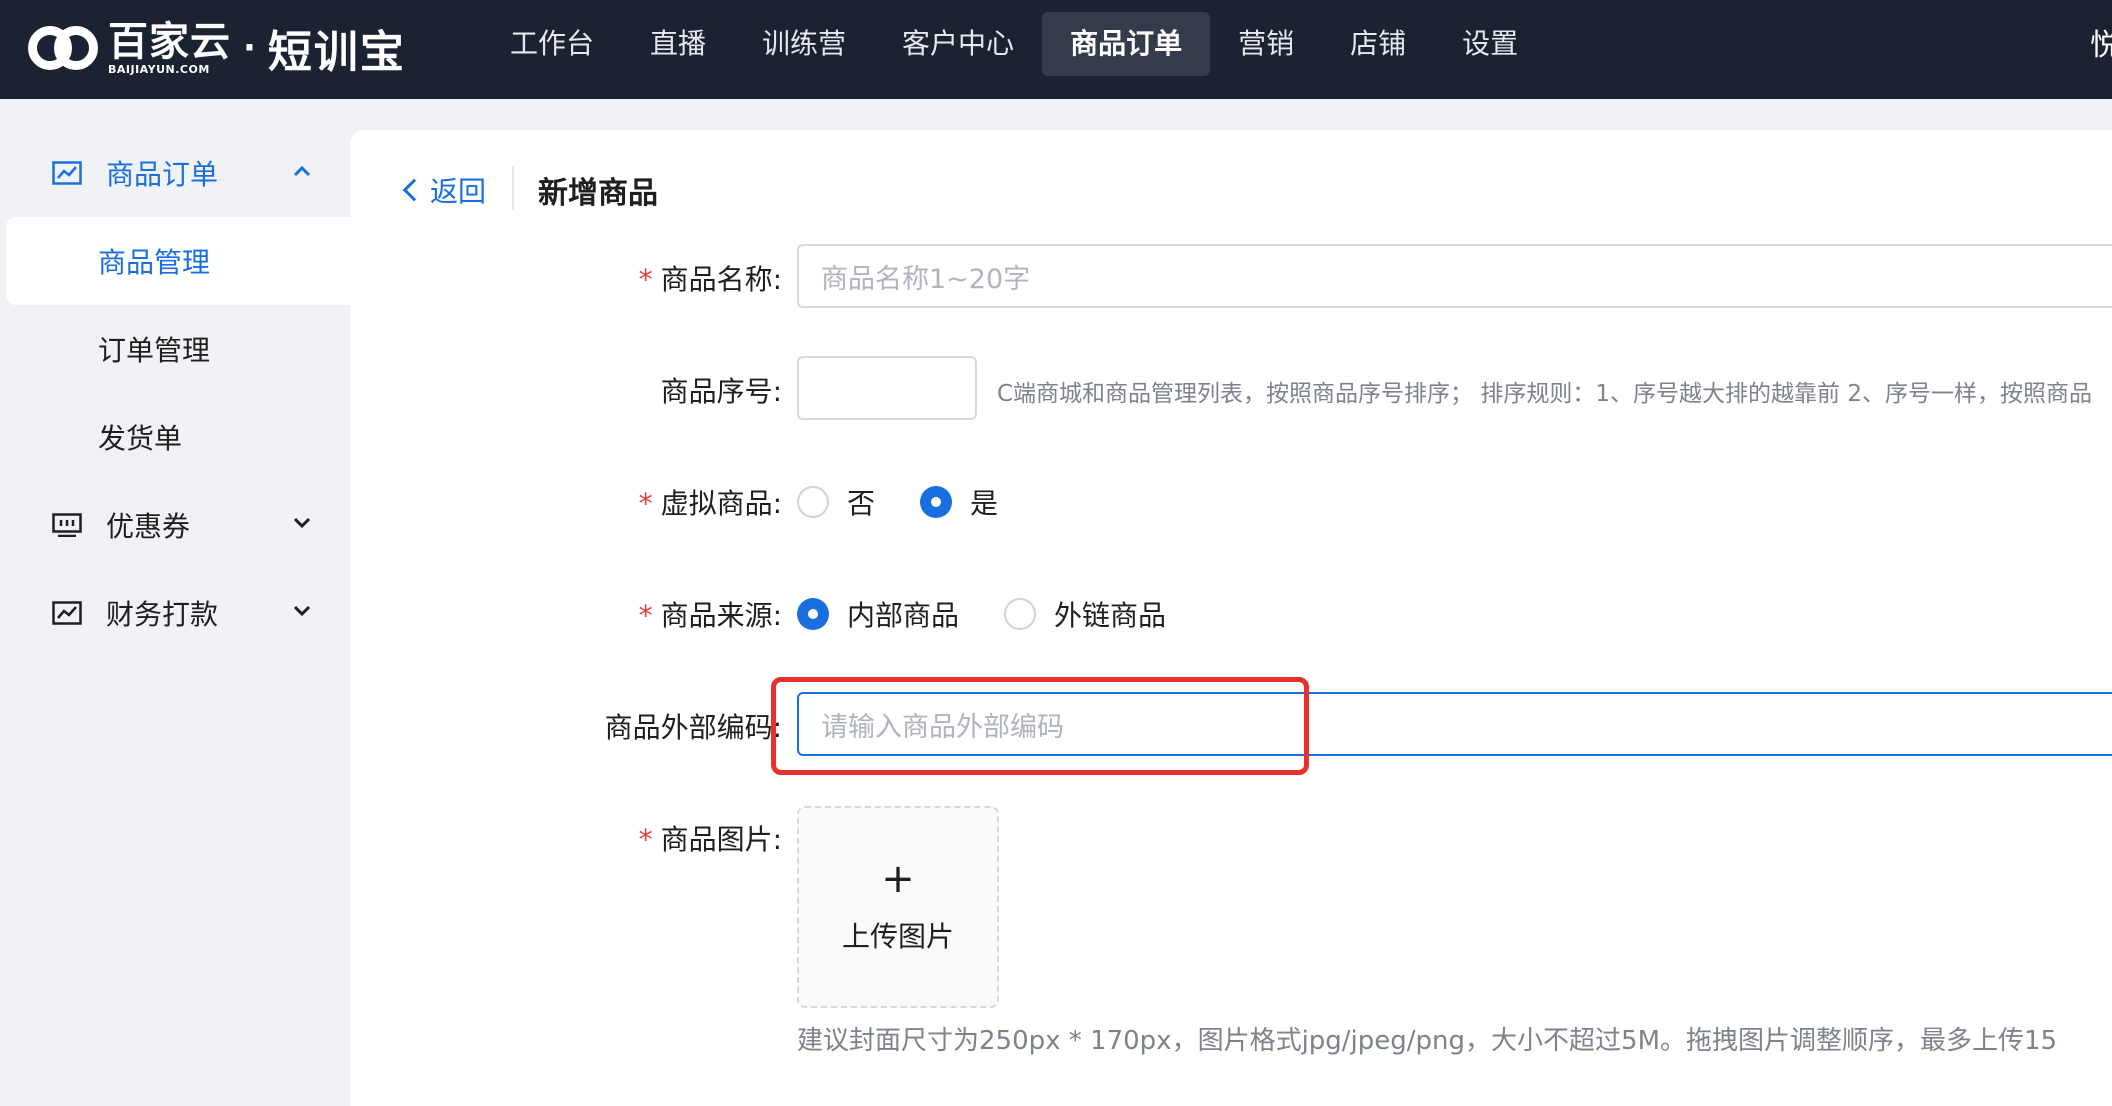 The width and height of the screenshot is (2112, 1106). What do you see at coordinates (175, 349) in the screenshot?
I see `sidebar-item-order-management: 订单管理` at bounding box center [175, 349].